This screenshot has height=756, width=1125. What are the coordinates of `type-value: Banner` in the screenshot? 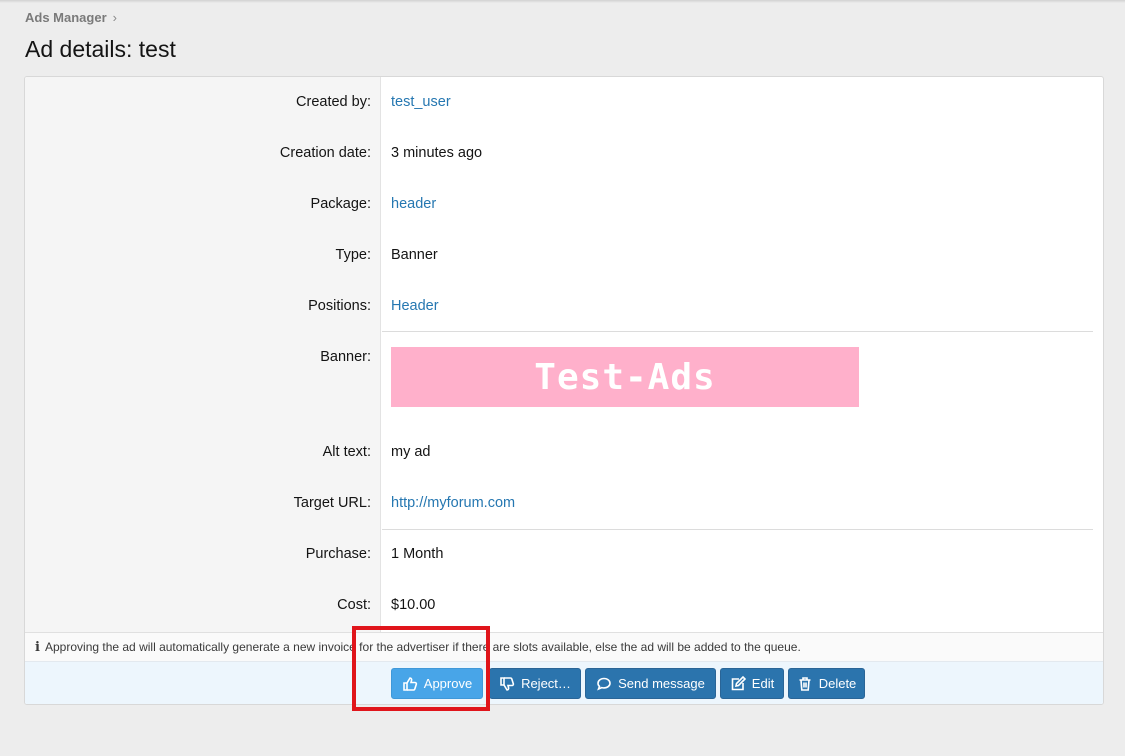 It's located at (414, 255).